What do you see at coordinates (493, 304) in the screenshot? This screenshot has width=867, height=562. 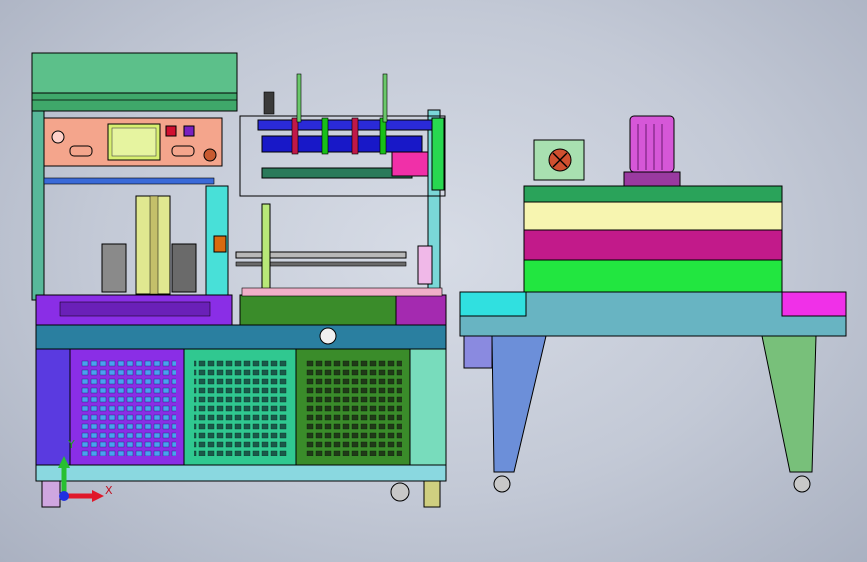 I see `table-entry-cyan` at bounding box center [493, 304].